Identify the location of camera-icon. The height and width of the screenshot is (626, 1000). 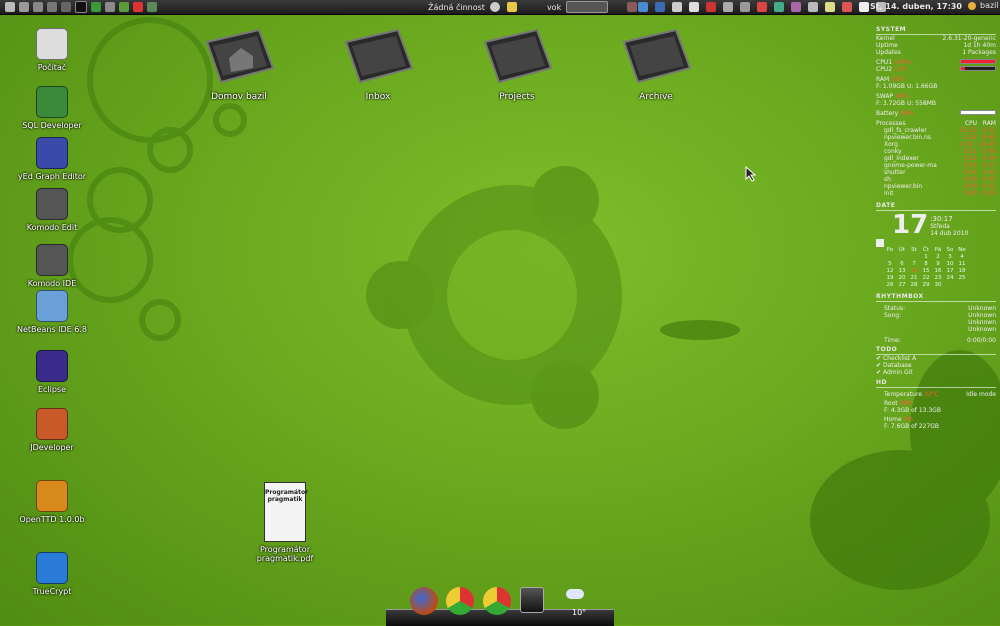
(66, 7).